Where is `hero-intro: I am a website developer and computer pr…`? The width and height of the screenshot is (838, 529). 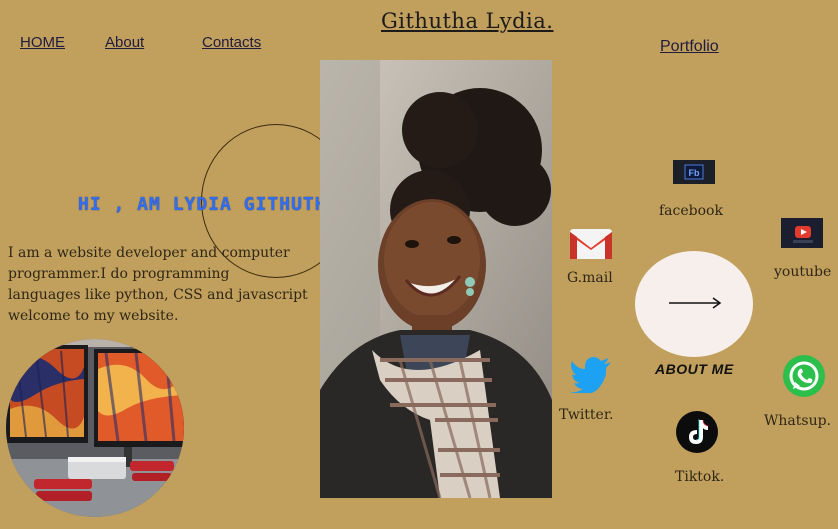 hero-intro: I am a website developer and computer pr… is located at coordinates (163, 285).